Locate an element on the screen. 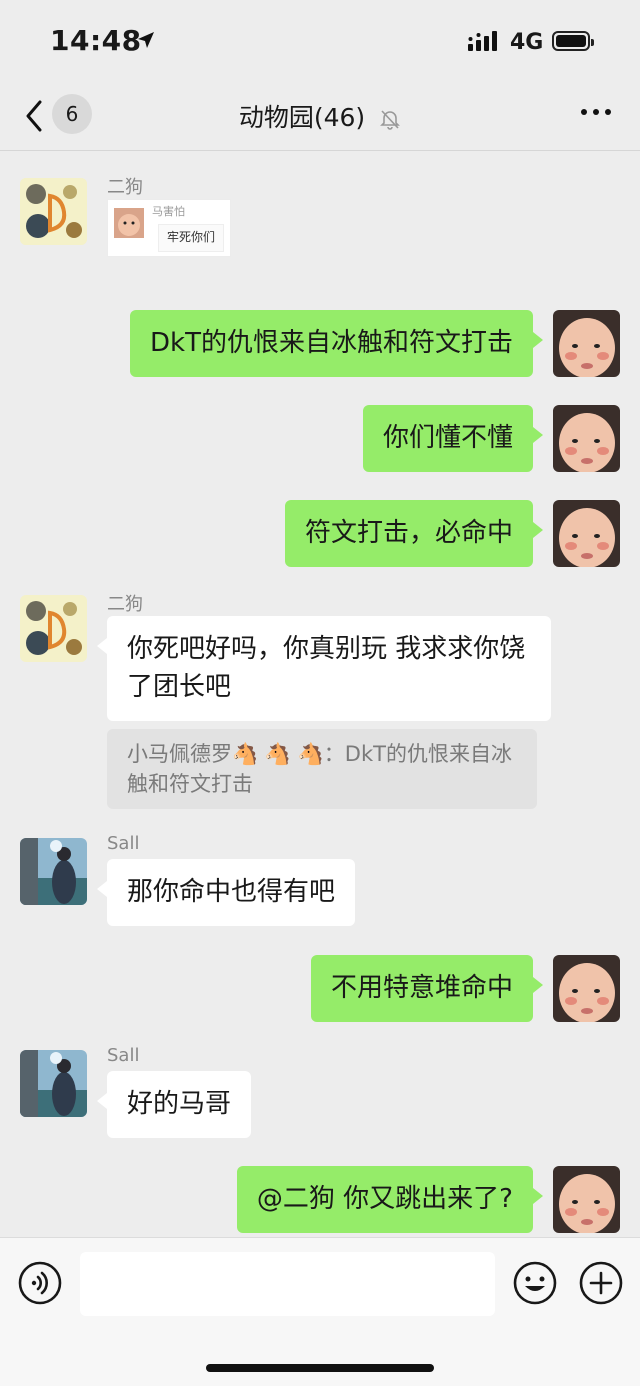  status-bar: 14:48 4G is located at coordinates (320, 43).